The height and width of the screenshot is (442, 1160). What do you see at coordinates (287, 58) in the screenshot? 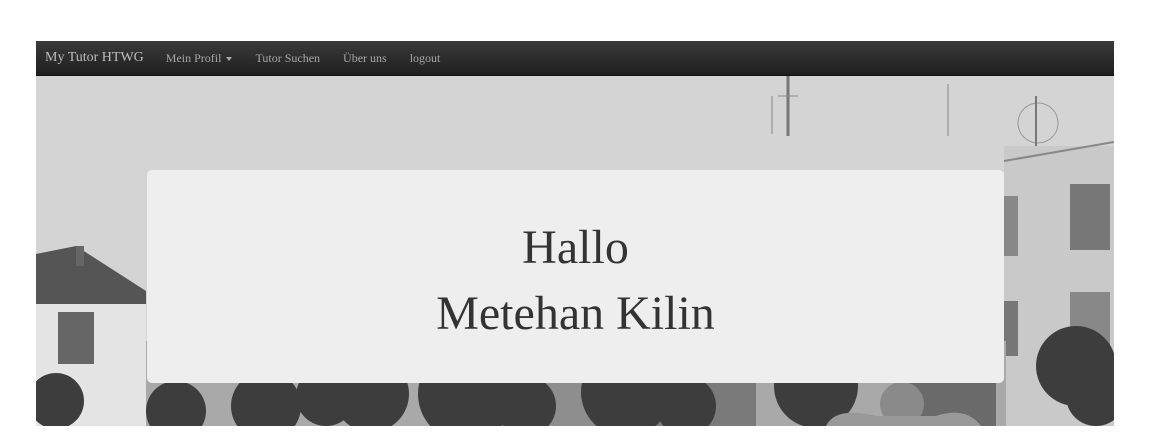
I see `nav-item-tutor-suchen: Tutor Suchen` at bounding box center [287, 58].